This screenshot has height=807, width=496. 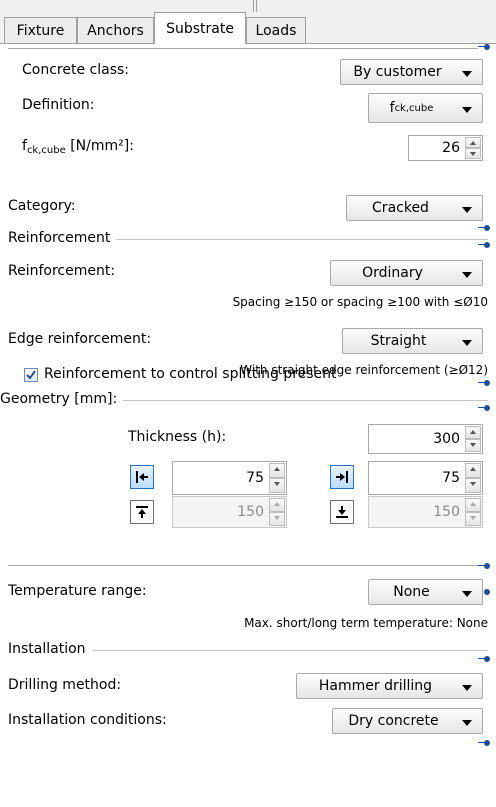 What do you see at coordinates (360, 302) in the screenshot?
I see `reinforcement-note: Spacing ≥150 or spacing ≥100 with ≤Ø10` at bounding box center [360, 302].